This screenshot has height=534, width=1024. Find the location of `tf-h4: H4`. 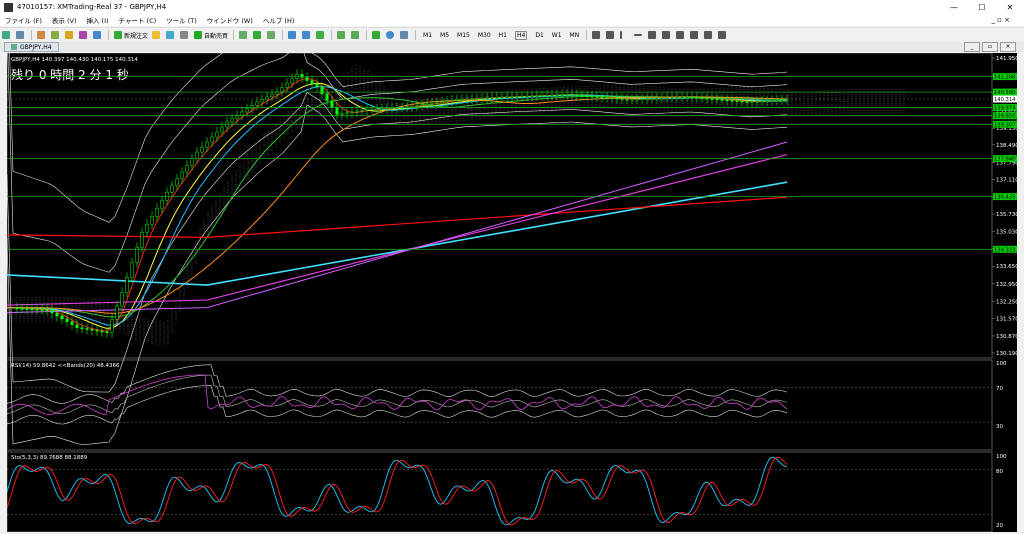

tf-h4: H4 is located at coordinates (521, 35).